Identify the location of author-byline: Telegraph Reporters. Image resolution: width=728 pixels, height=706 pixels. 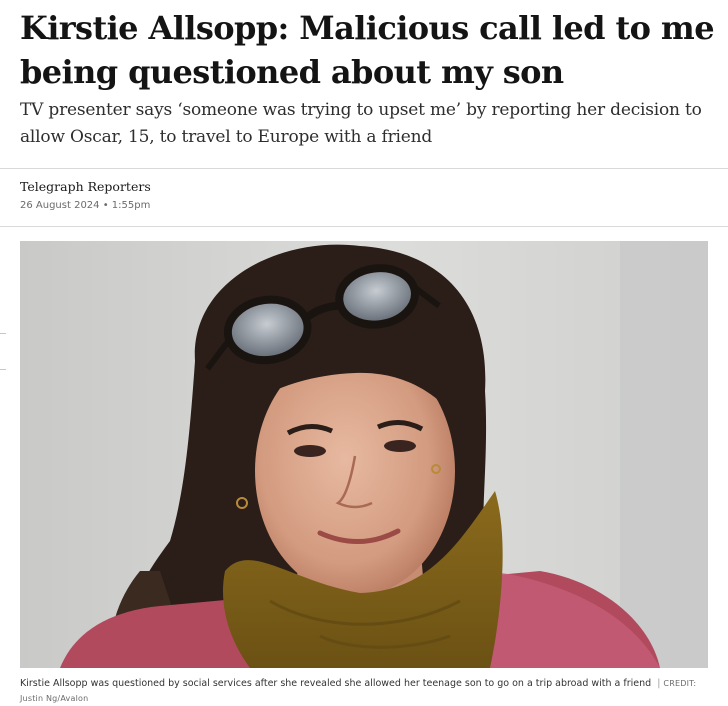
(85, 186).